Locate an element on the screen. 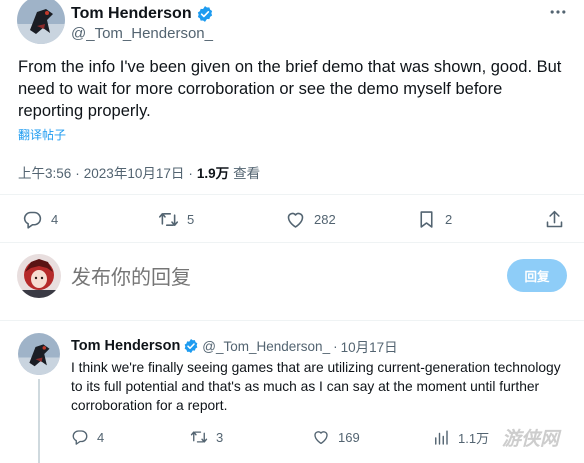 The image size is (584, 463). like-button: 169 is located at coordinates (336, 437).